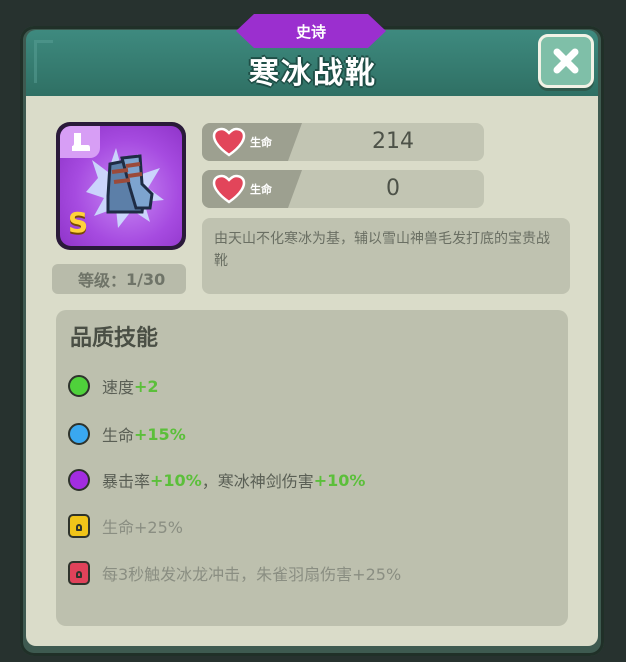 The width and height of the screenshot is (626, 662). What do you see at coordinates (78, 222) in the screenshot?
I see `grade-letter: S` at bounding box center [78, 222].